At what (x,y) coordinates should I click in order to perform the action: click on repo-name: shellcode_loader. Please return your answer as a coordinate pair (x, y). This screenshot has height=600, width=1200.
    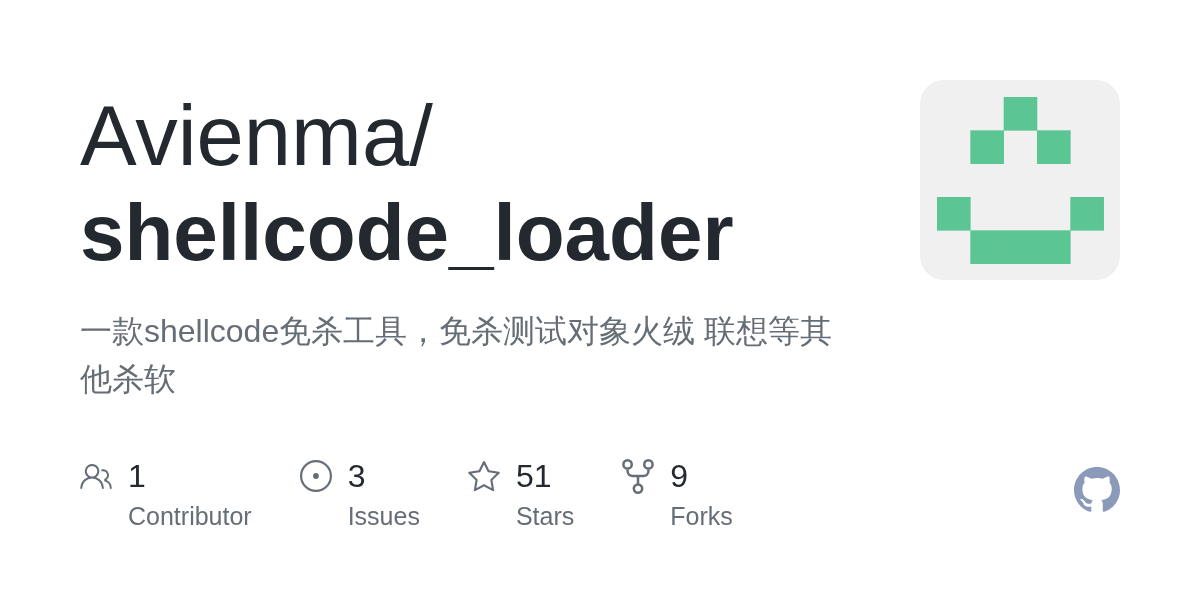
    Looking at the image, I should click on (407, 233).